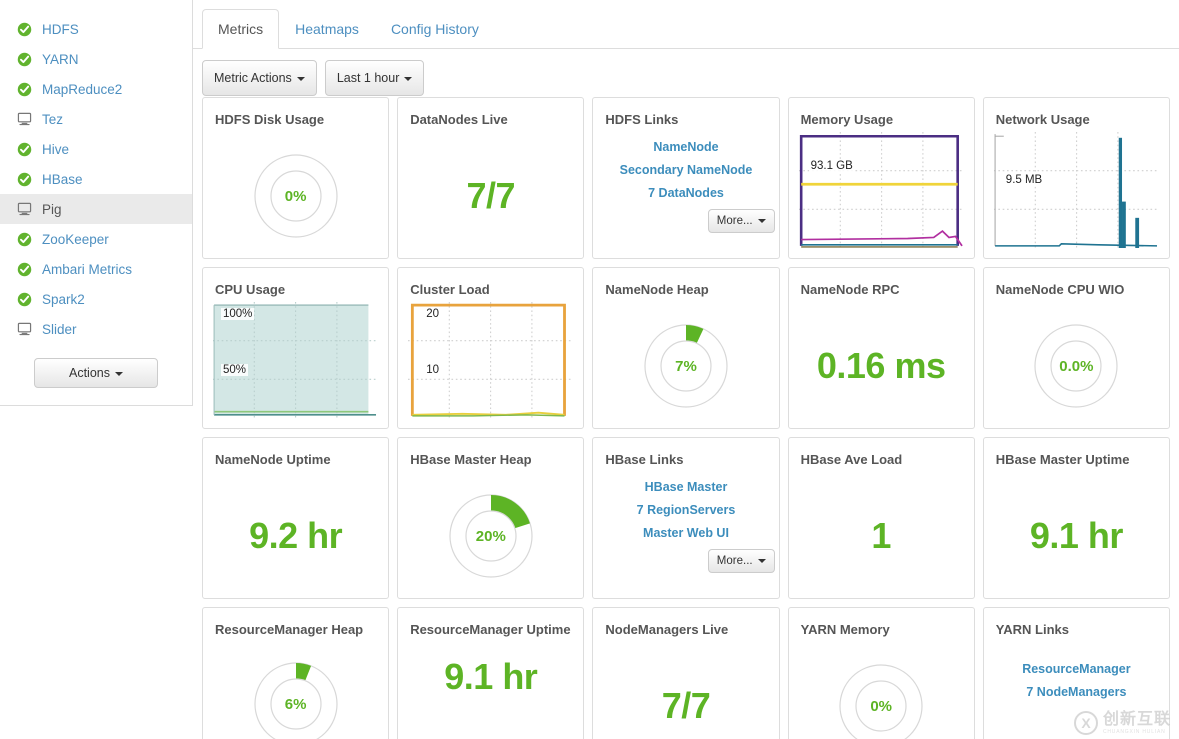 This screenshot has width=1179, height=739. What do you see at coordinates (432, 370) in the screenshot?
I see `chart-axis-label: 10` at bounding box center [432, 370].